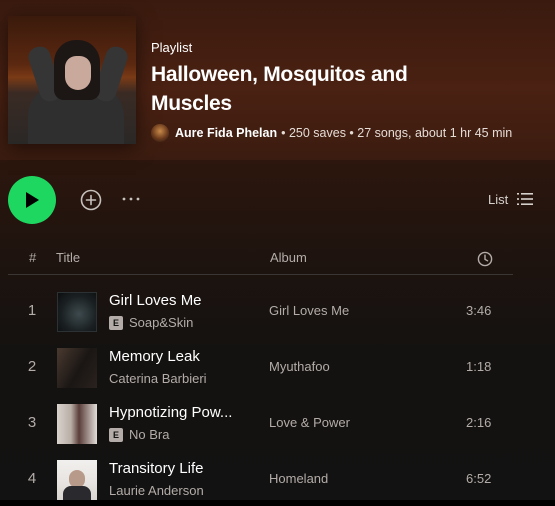 The width and height of the screenshot is (555, 506). Describe the element at coordinates (260, 274) in the screenshot. I see `header-divider` at that location.